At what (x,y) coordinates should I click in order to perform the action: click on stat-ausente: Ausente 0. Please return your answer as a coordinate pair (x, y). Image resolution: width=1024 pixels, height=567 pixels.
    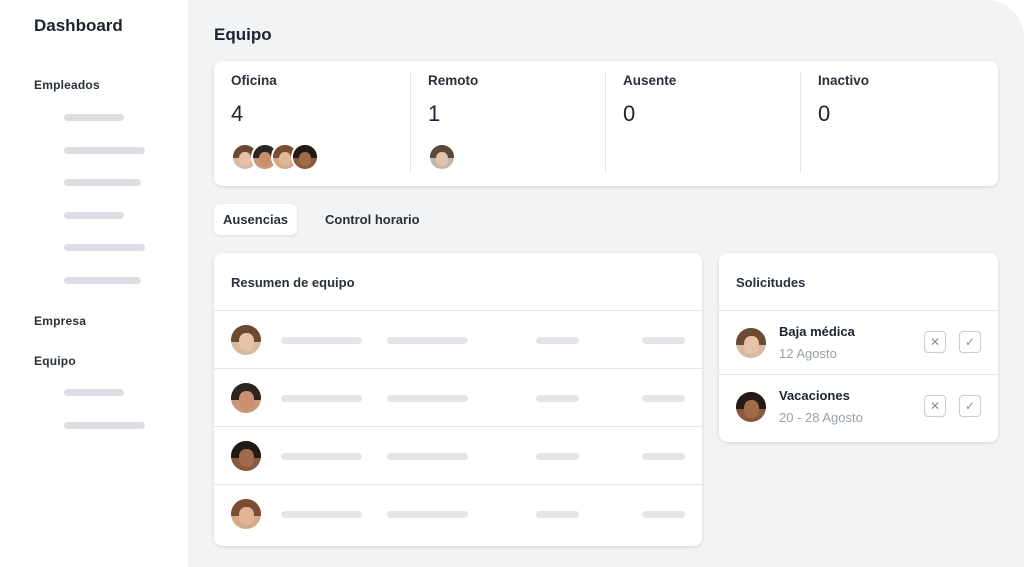
    Looking at the image, I should click on (702, 123).